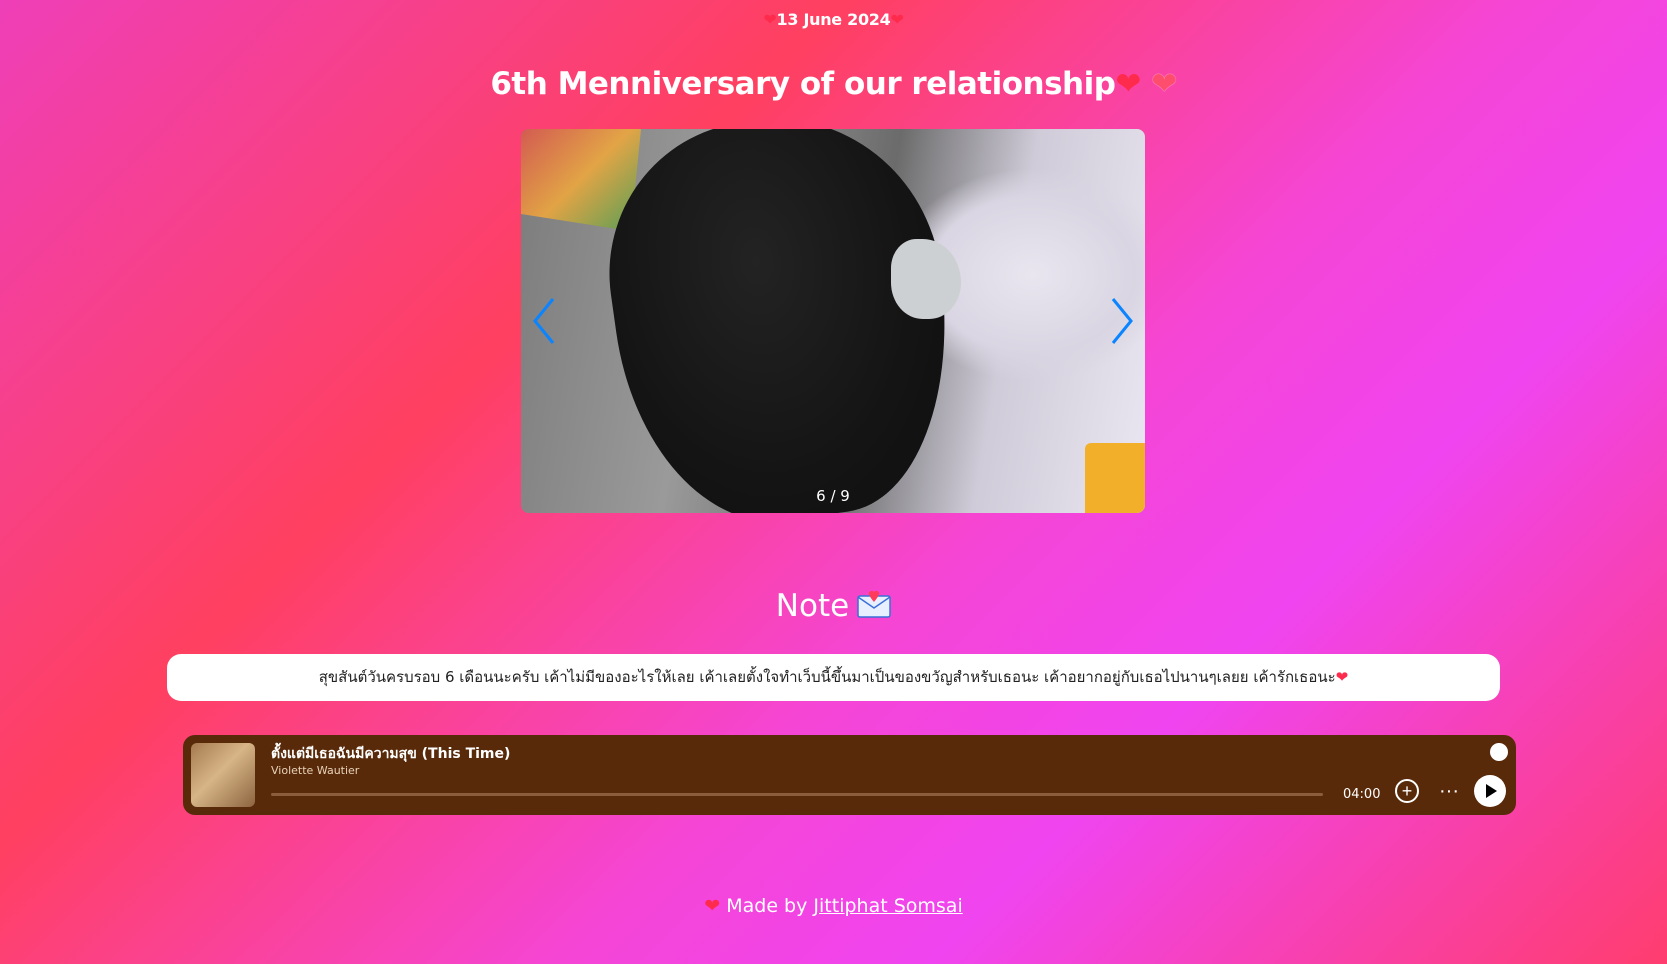 The height and width of the screenshot is (964, 1667). Describe the element at coordinates (797, 794) in the screenshot. I see `progress-bar` at that location.